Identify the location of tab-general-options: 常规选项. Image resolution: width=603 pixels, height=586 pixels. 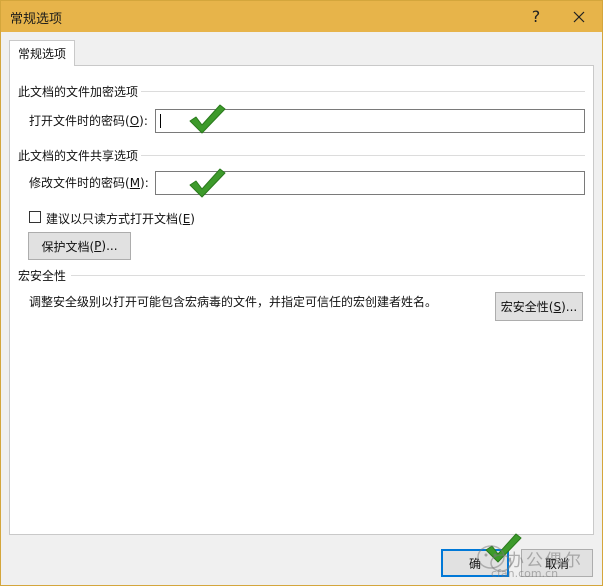
(42, 53).